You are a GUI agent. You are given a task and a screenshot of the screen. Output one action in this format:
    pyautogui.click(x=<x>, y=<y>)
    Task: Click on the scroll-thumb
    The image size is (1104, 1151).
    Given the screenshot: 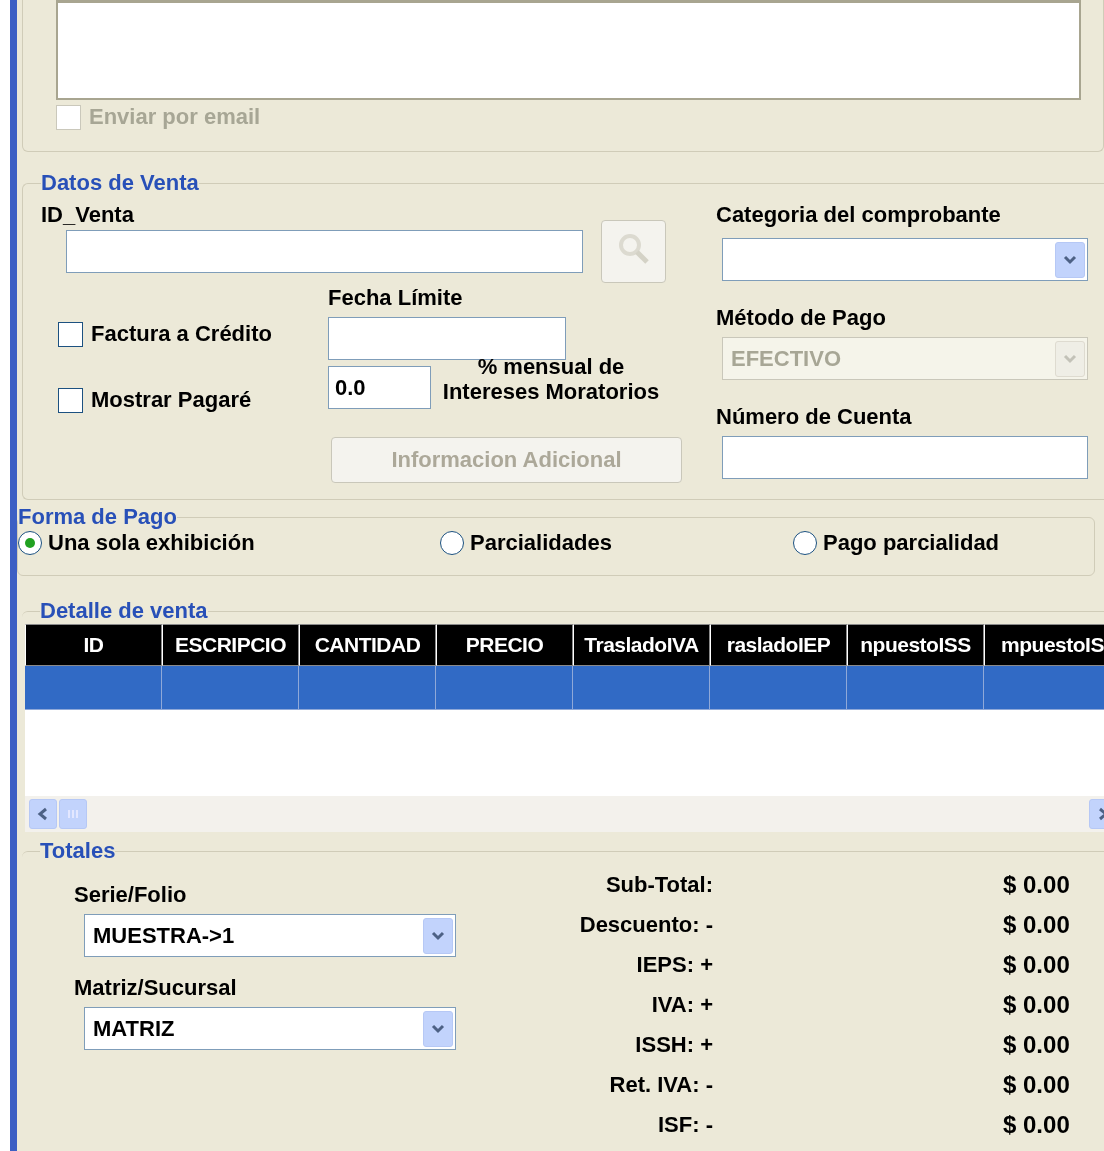 What is the action you would take?
    pyautogui.click(x=73, y=814)
    